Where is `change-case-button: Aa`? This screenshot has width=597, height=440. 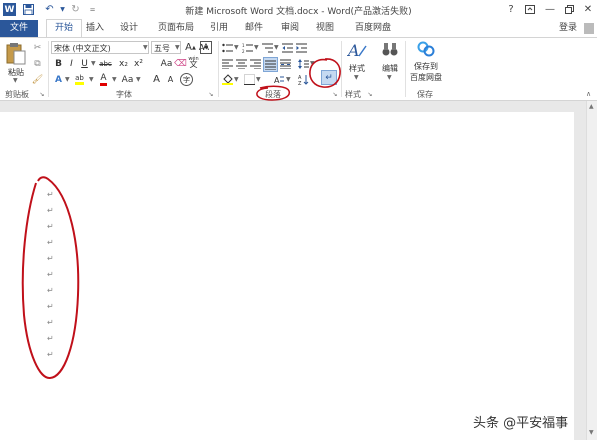
change-case-button: Aa is located at coordinates (166, 63).